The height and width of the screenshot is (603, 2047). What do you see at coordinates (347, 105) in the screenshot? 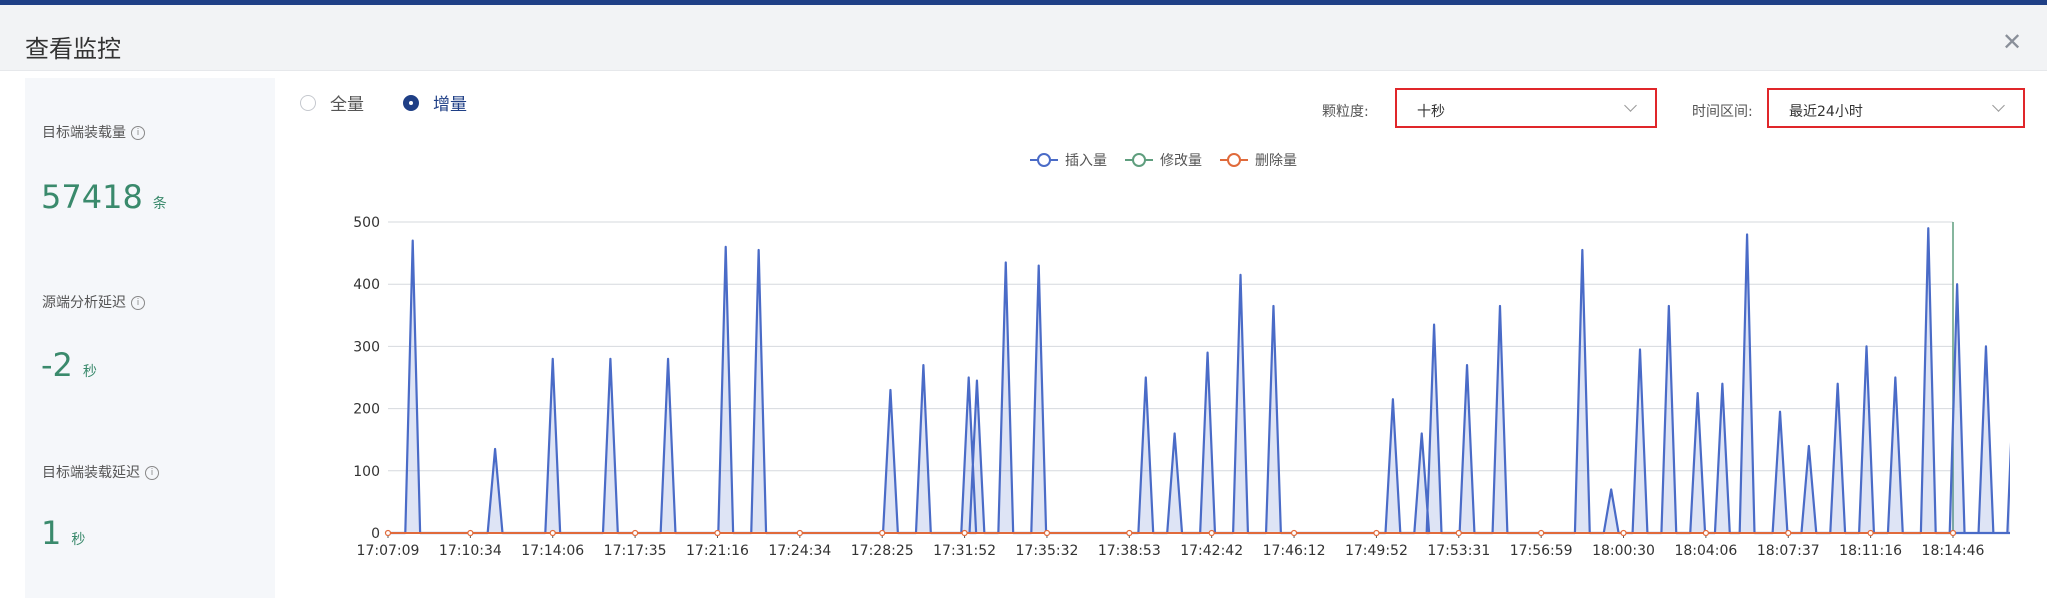
I see `radio-full-label: 全量` at bounding box center [347, 105].